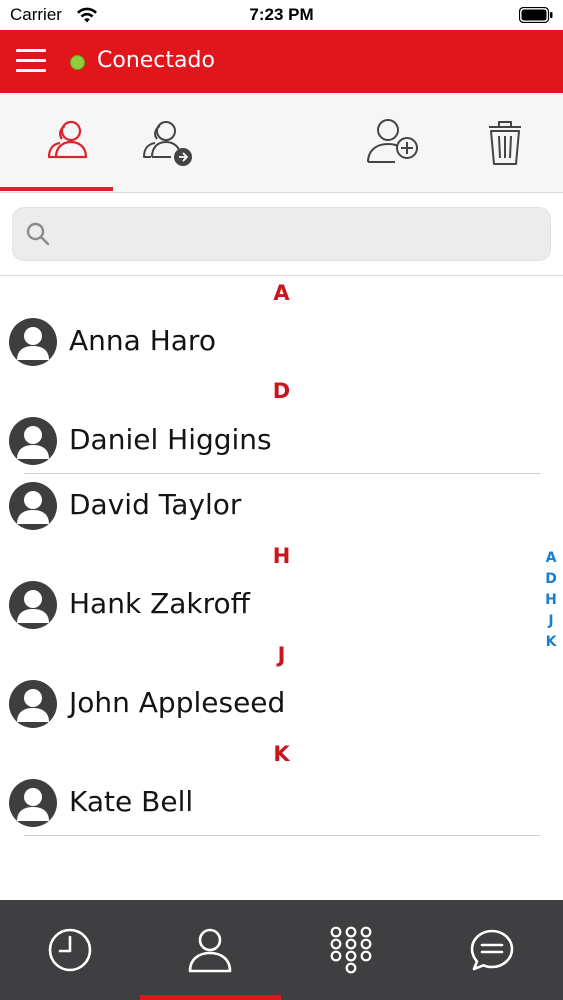 The width and height of the screenshot is (563, 1000). I want to click on bottom-tab-bar, so click(281, 950).